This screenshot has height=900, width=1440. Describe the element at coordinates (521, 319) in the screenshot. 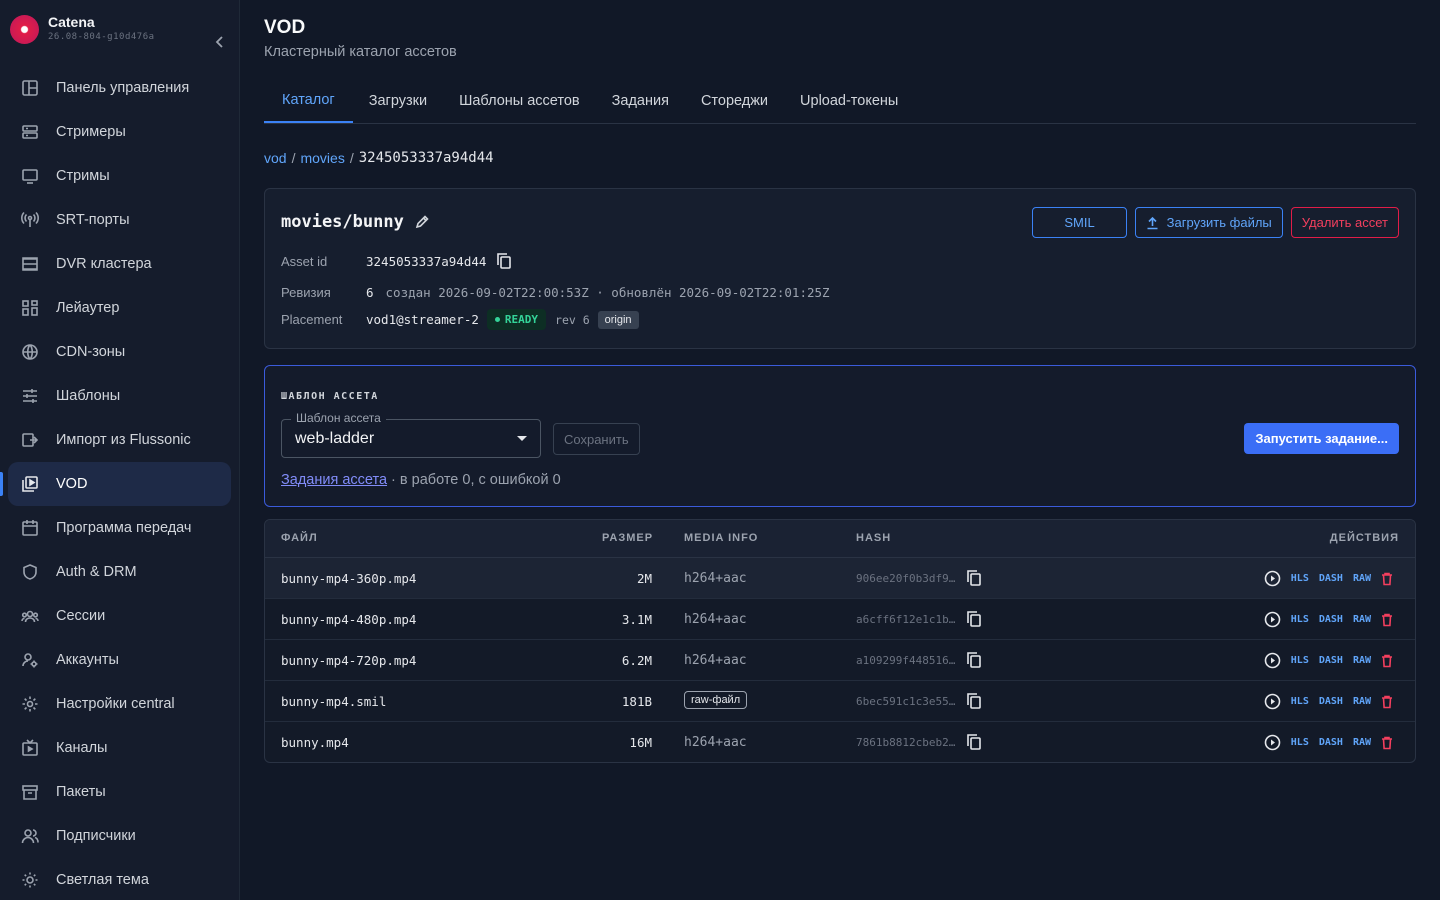

I see `status-text: READY` at that location.